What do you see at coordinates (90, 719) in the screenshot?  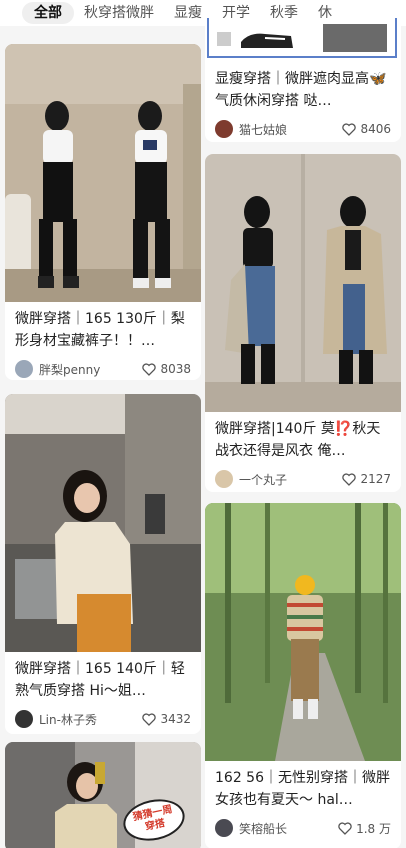 I see `author-name: Lin-林子秀` at bounding box center [90, 719].